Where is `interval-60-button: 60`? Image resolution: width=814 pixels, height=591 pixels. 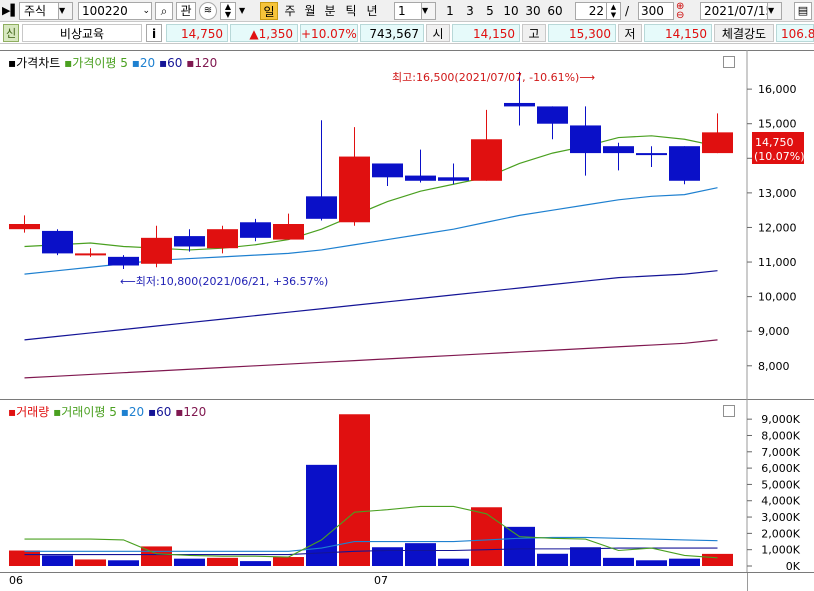
interval-60-button: 60 is located at coordinates (555, 11).